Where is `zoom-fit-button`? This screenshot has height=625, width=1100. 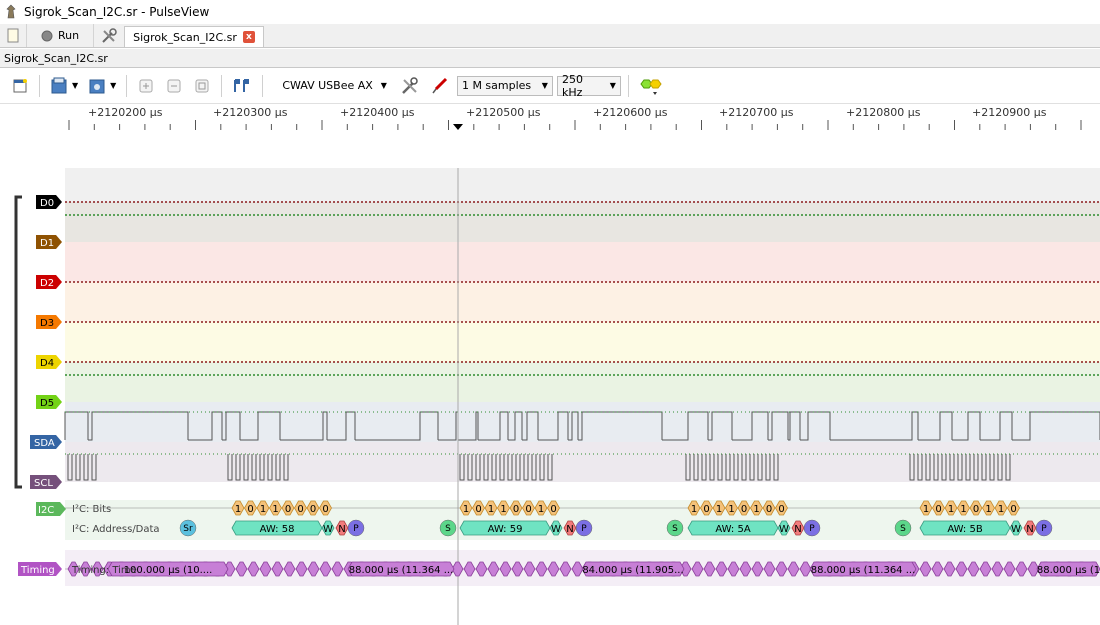 zoom-fit-button is located at coordinates (202, 86).